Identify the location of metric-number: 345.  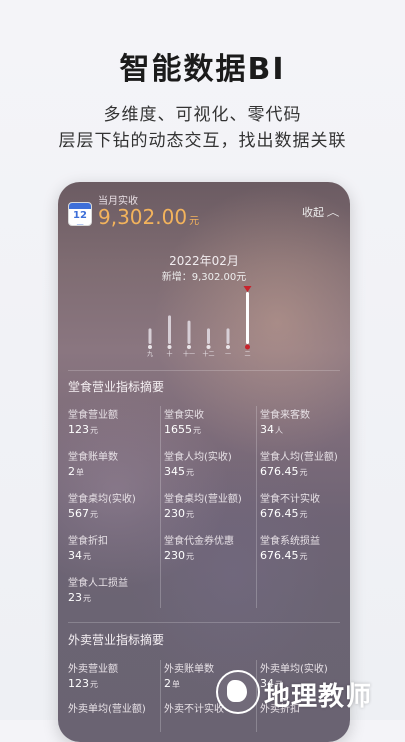
(174, 471).